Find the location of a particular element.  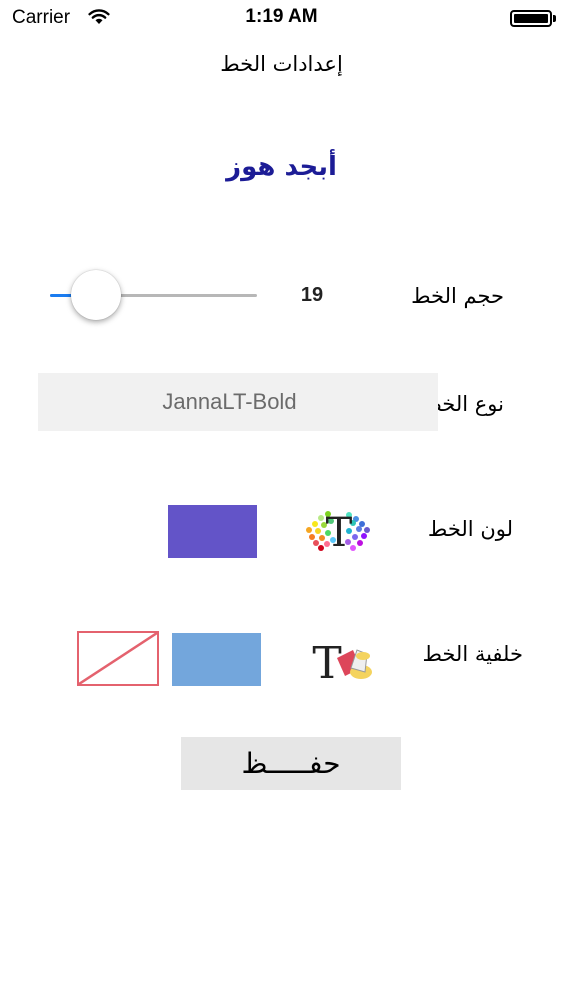

battery-icon is located at coordinates (531, 18).